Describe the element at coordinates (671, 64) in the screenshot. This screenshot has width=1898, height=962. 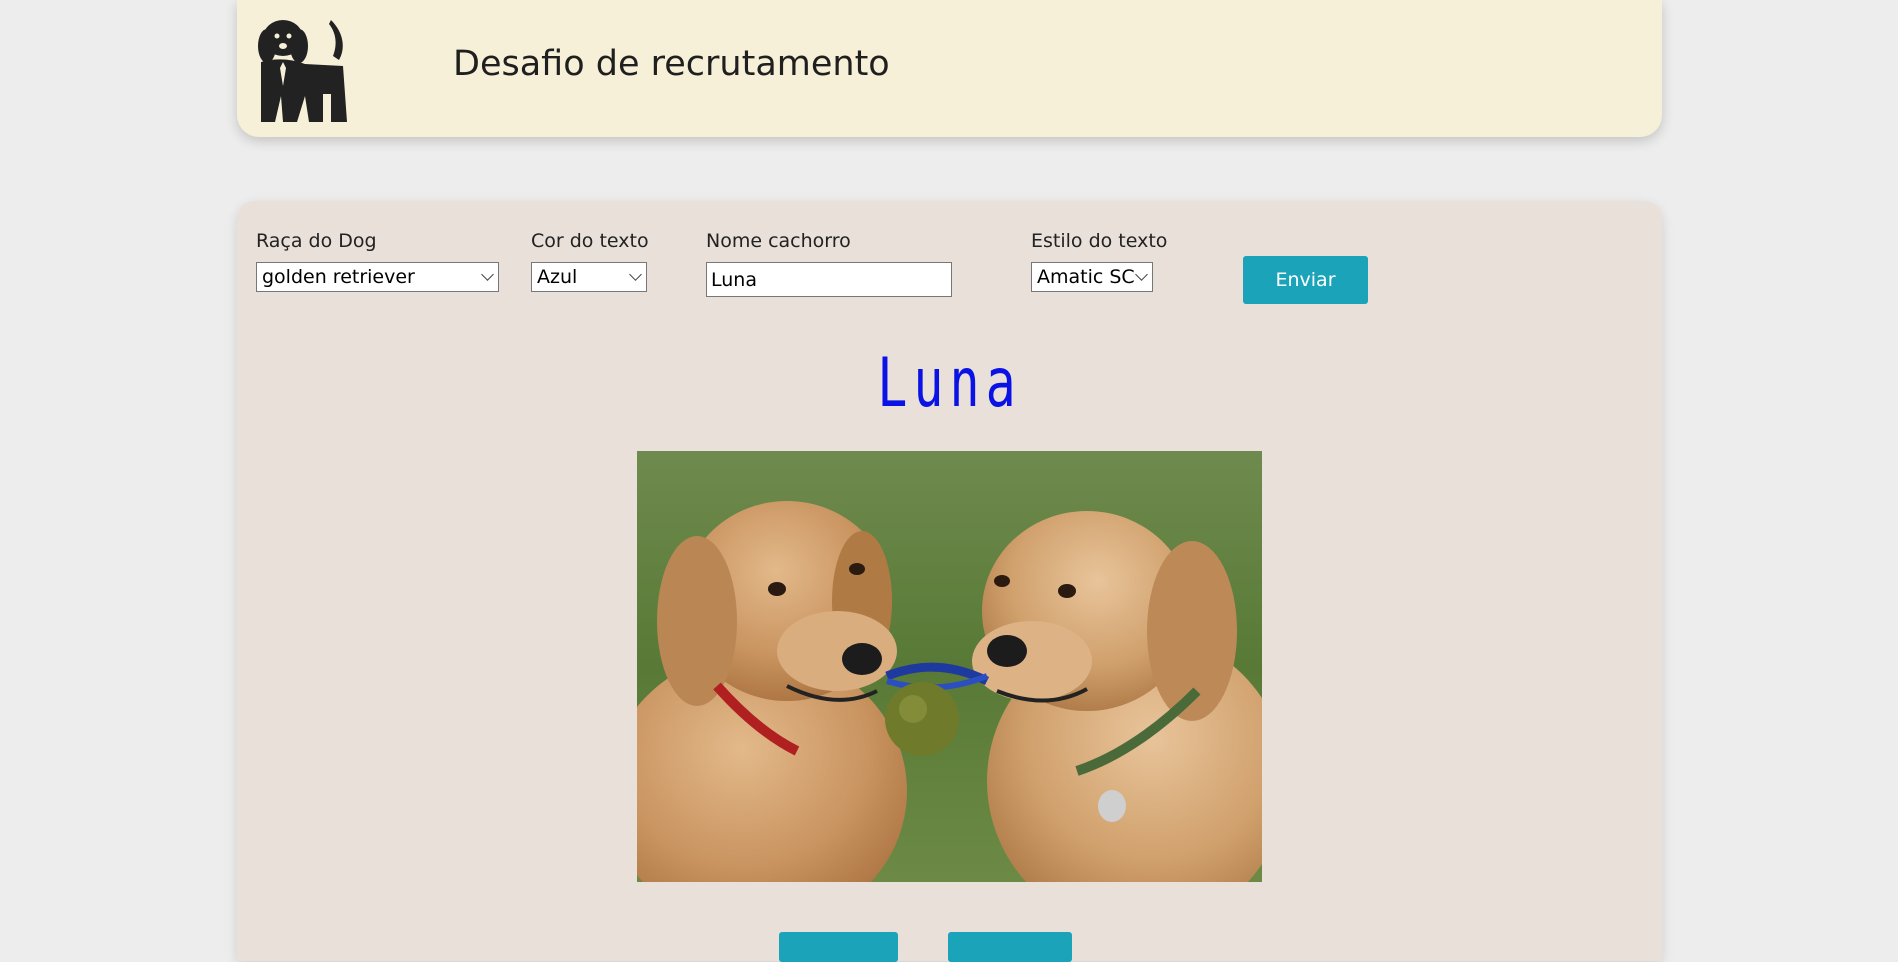
I see `page-title: Desafio de recrutamento` at that location.